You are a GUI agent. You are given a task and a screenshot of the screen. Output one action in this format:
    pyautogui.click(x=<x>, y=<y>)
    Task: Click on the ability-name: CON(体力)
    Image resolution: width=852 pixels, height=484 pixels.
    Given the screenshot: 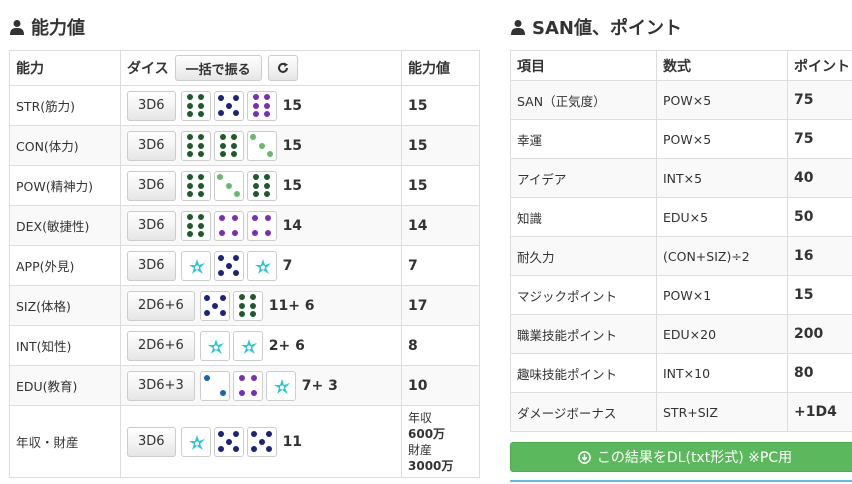 What is the action you would take?
    pyautogui.click(x=65, y=145)
    